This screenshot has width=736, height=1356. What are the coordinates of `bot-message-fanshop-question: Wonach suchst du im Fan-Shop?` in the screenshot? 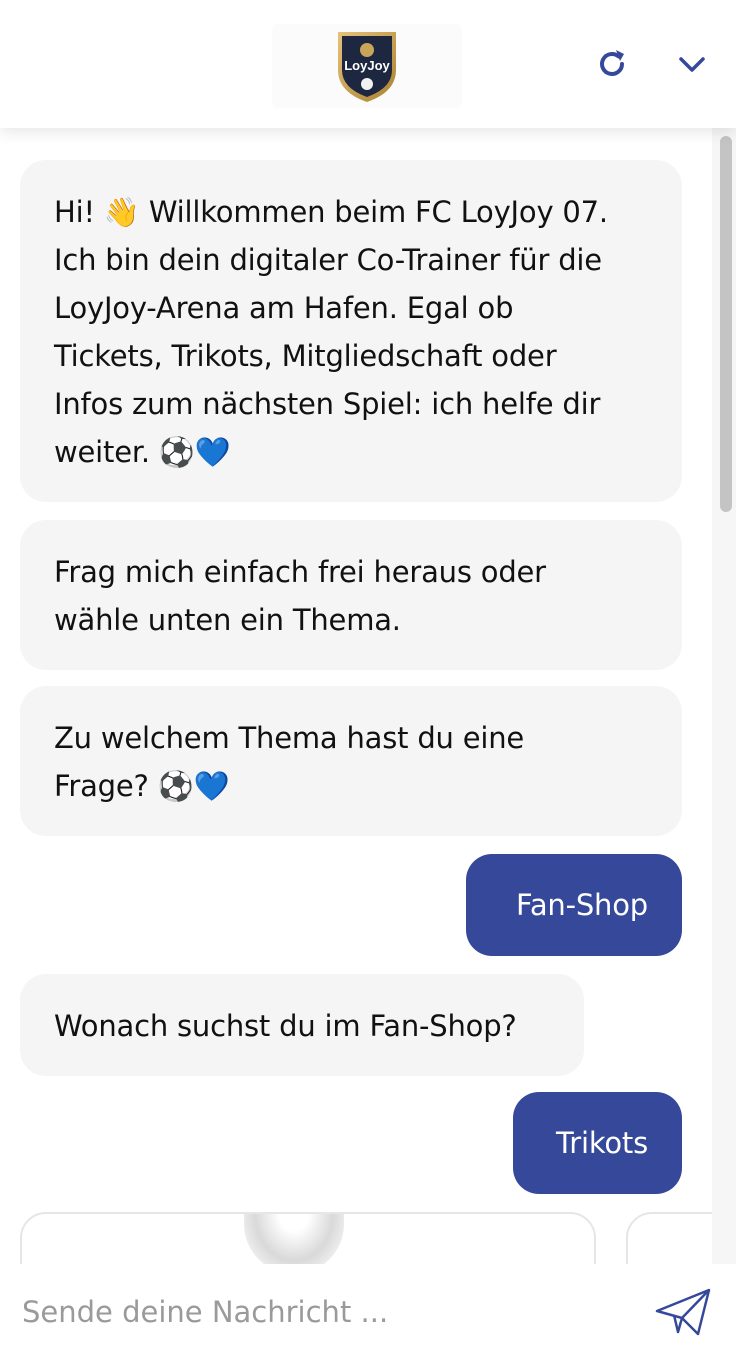 It's located at (302, 1025).